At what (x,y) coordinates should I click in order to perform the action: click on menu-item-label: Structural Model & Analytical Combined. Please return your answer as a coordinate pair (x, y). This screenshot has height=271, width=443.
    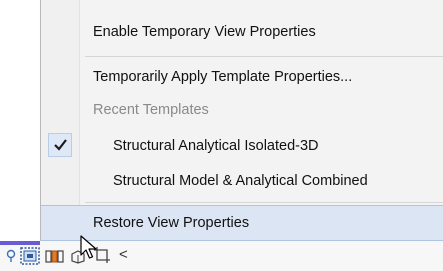
    Looking at the image, I should click on (240, 181).